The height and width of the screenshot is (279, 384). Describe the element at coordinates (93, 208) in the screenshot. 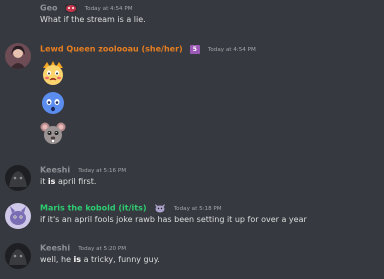

I see `username: Maris the kobold (it/its)` at that location.